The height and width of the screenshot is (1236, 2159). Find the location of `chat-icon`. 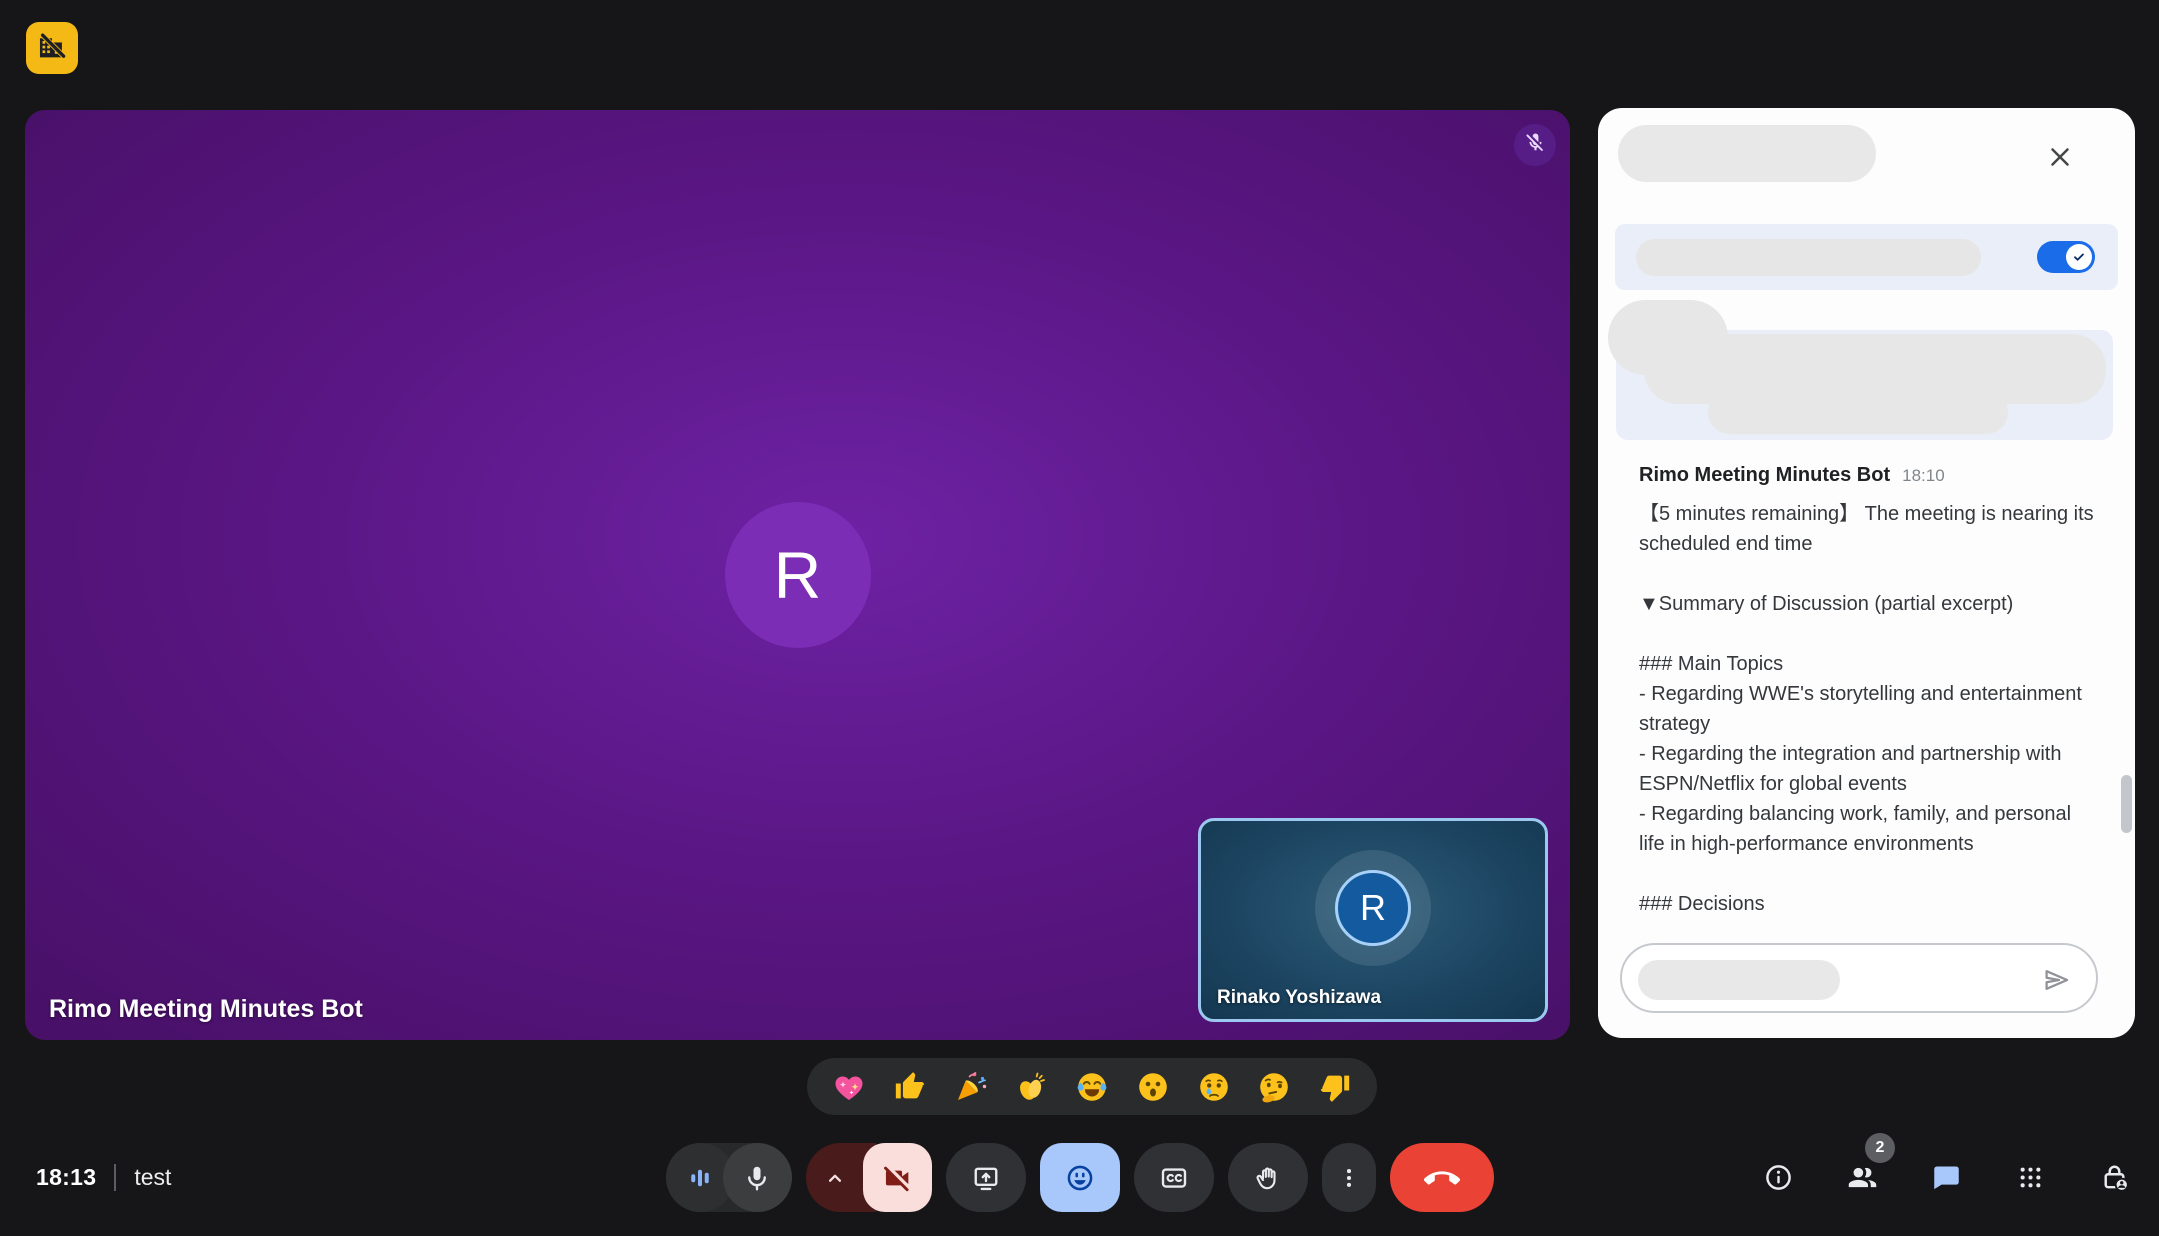

chat-icon is located at coordinates (1946, 1178).